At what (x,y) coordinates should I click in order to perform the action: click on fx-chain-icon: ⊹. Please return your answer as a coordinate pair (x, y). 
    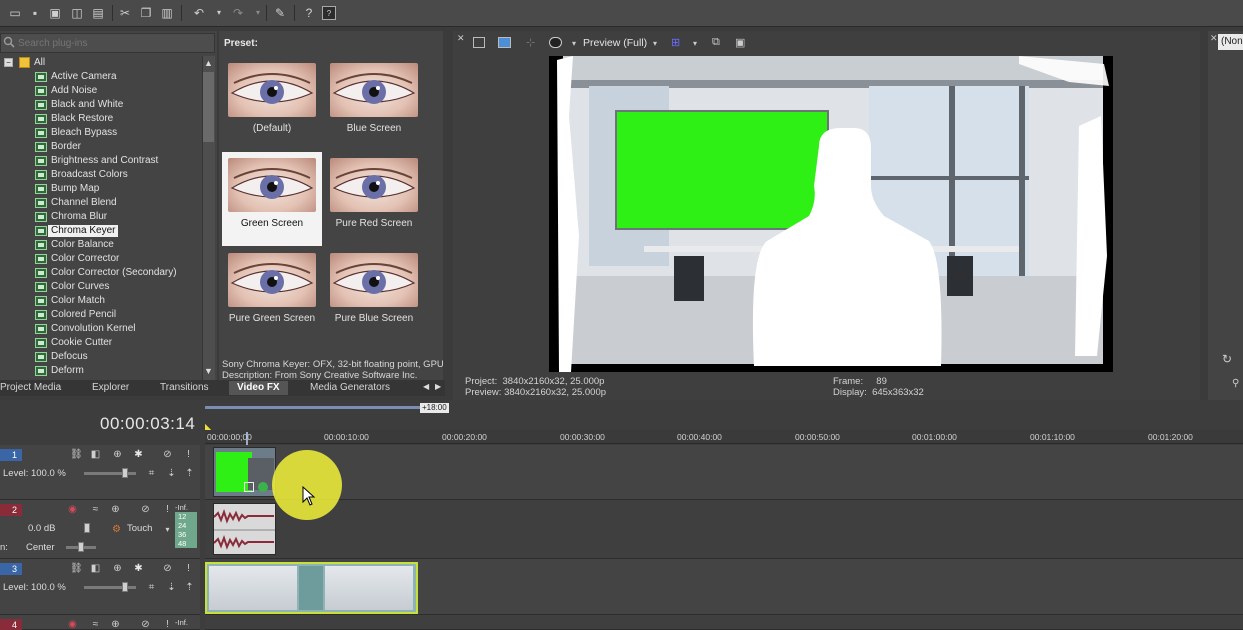
    Looking at the image, I should click on (530, 42).